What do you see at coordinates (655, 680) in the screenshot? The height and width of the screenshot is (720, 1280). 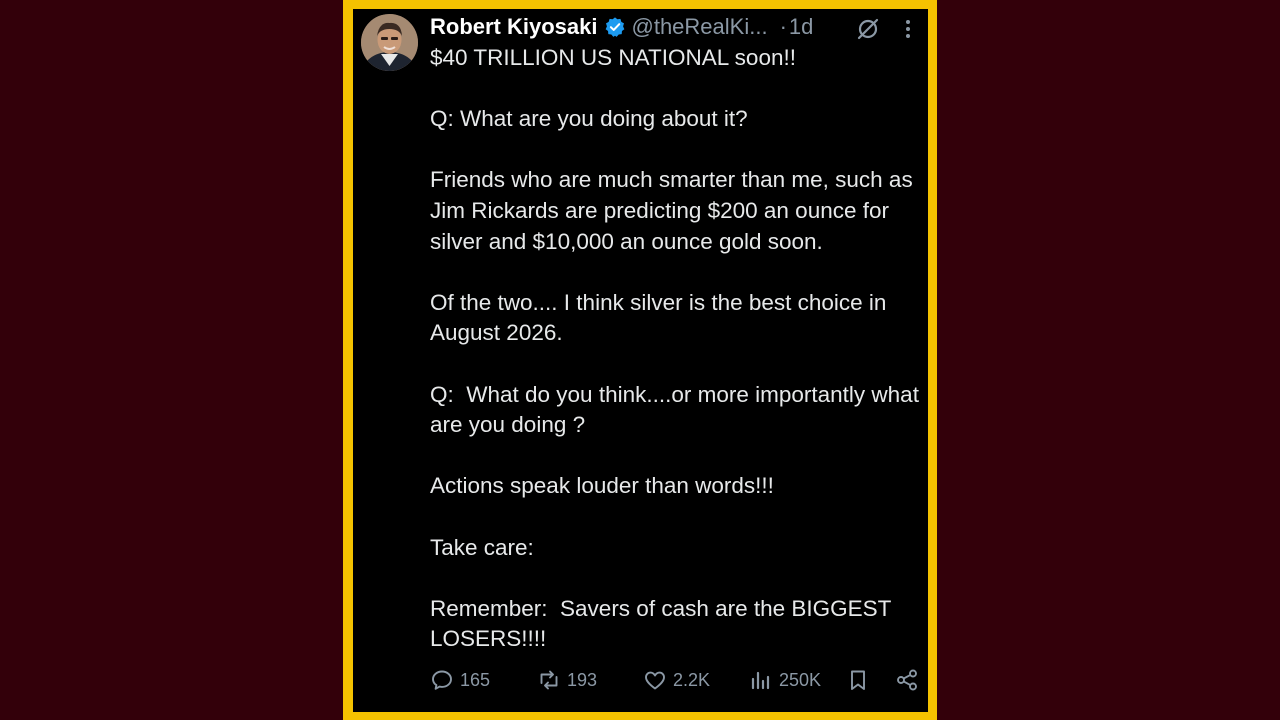 I see `heart-icon` at bounding box center [655, 680].